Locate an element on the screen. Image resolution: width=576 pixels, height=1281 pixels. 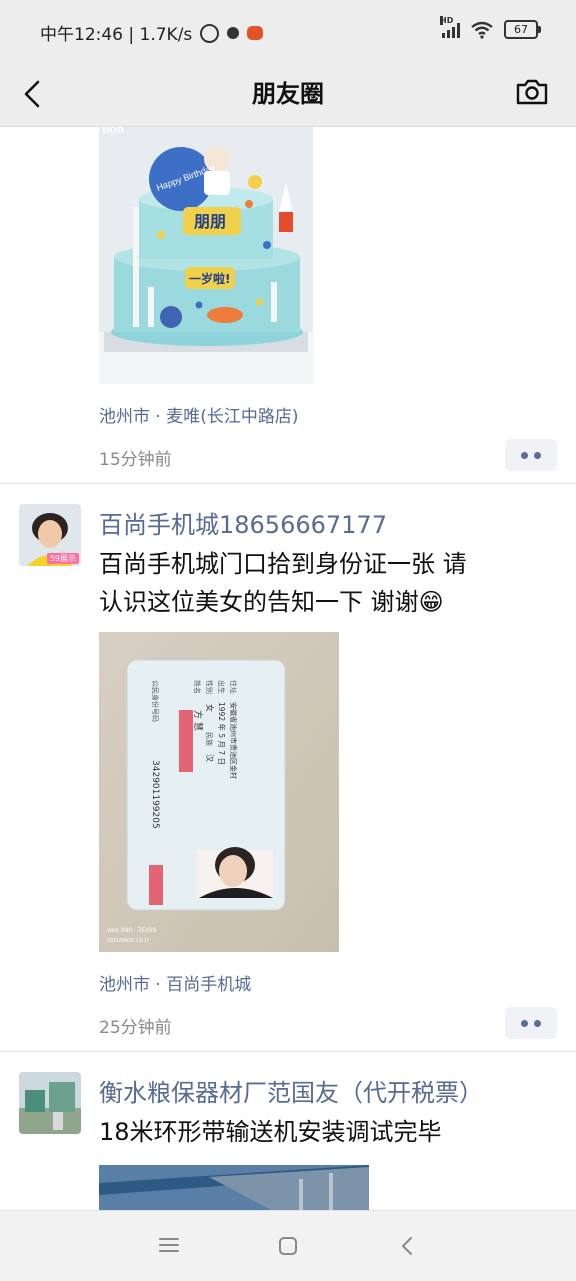
id-birth-value: 1992 年 5 月 7 日 is located at coordinates (222, 733).